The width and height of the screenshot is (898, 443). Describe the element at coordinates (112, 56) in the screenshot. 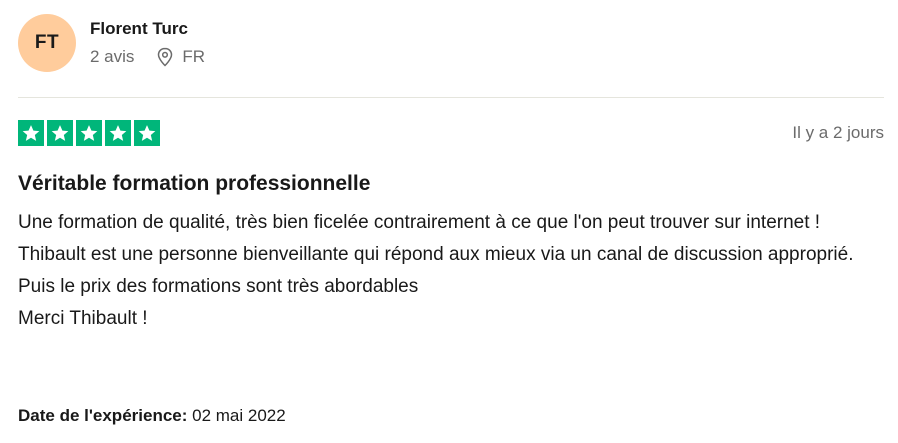

I see `review-count: 2 avis` at that location.